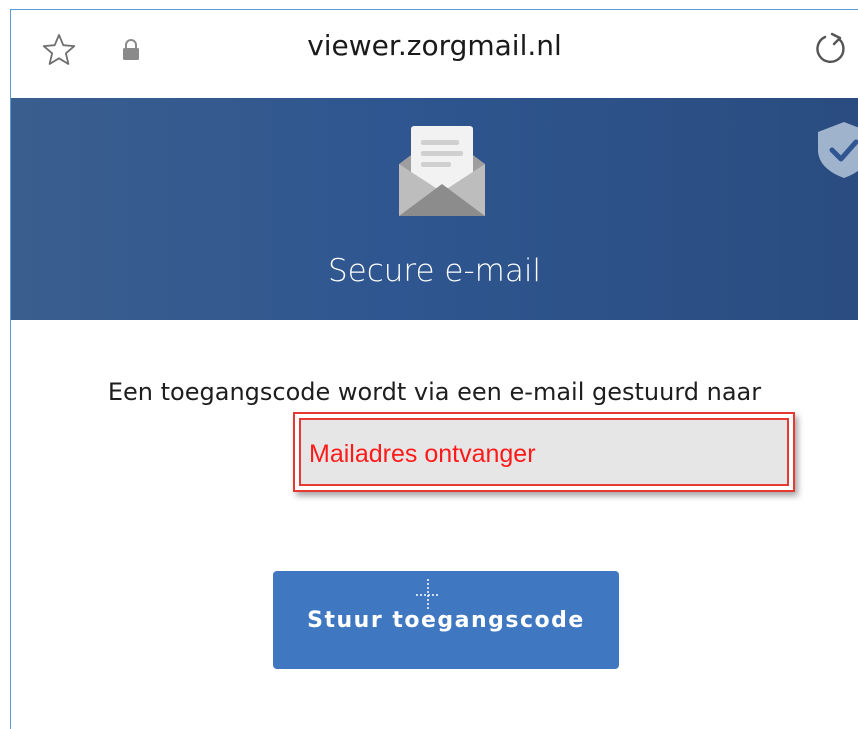 This screenshot has height=729, width=858. I want to click on move-cursor-icon, so click(428, 595).